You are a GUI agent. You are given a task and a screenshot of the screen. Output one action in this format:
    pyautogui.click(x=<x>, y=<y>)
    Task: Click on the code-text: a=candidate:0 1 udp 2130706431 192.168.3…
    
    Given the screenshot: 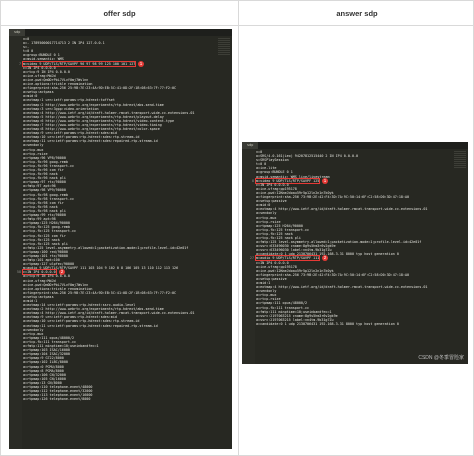 What is the action you would take?
    pyautogui.click(x=327, y=323)
    